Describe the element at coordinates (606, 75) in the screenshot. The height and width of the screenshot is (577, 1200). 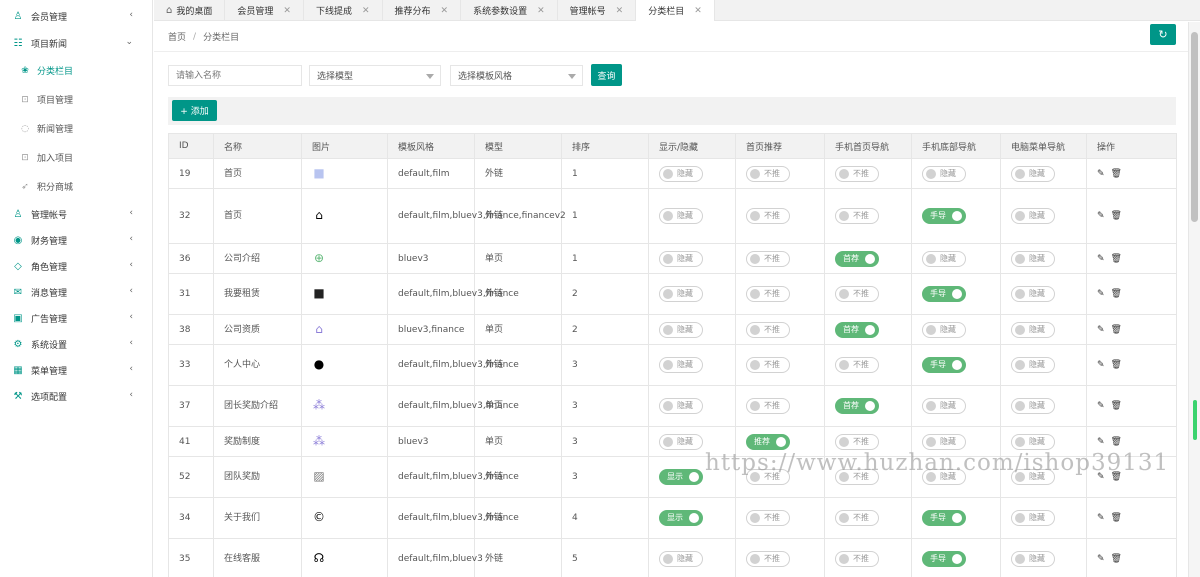
I see `query-button: 查询` at that location.